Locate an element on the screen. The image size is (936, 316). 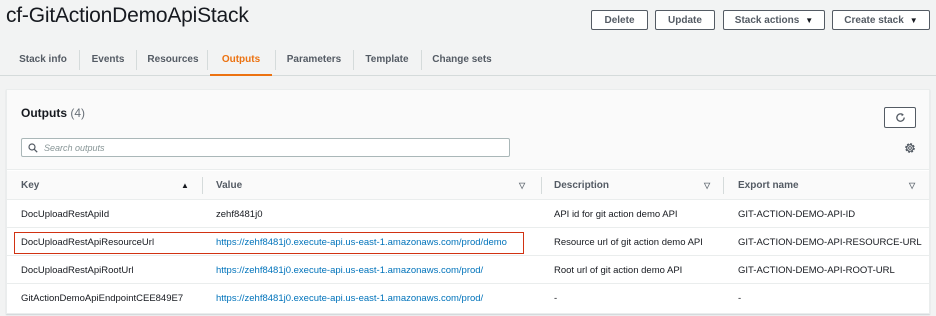
tab-events: Events is located at coordinates (108, 59).